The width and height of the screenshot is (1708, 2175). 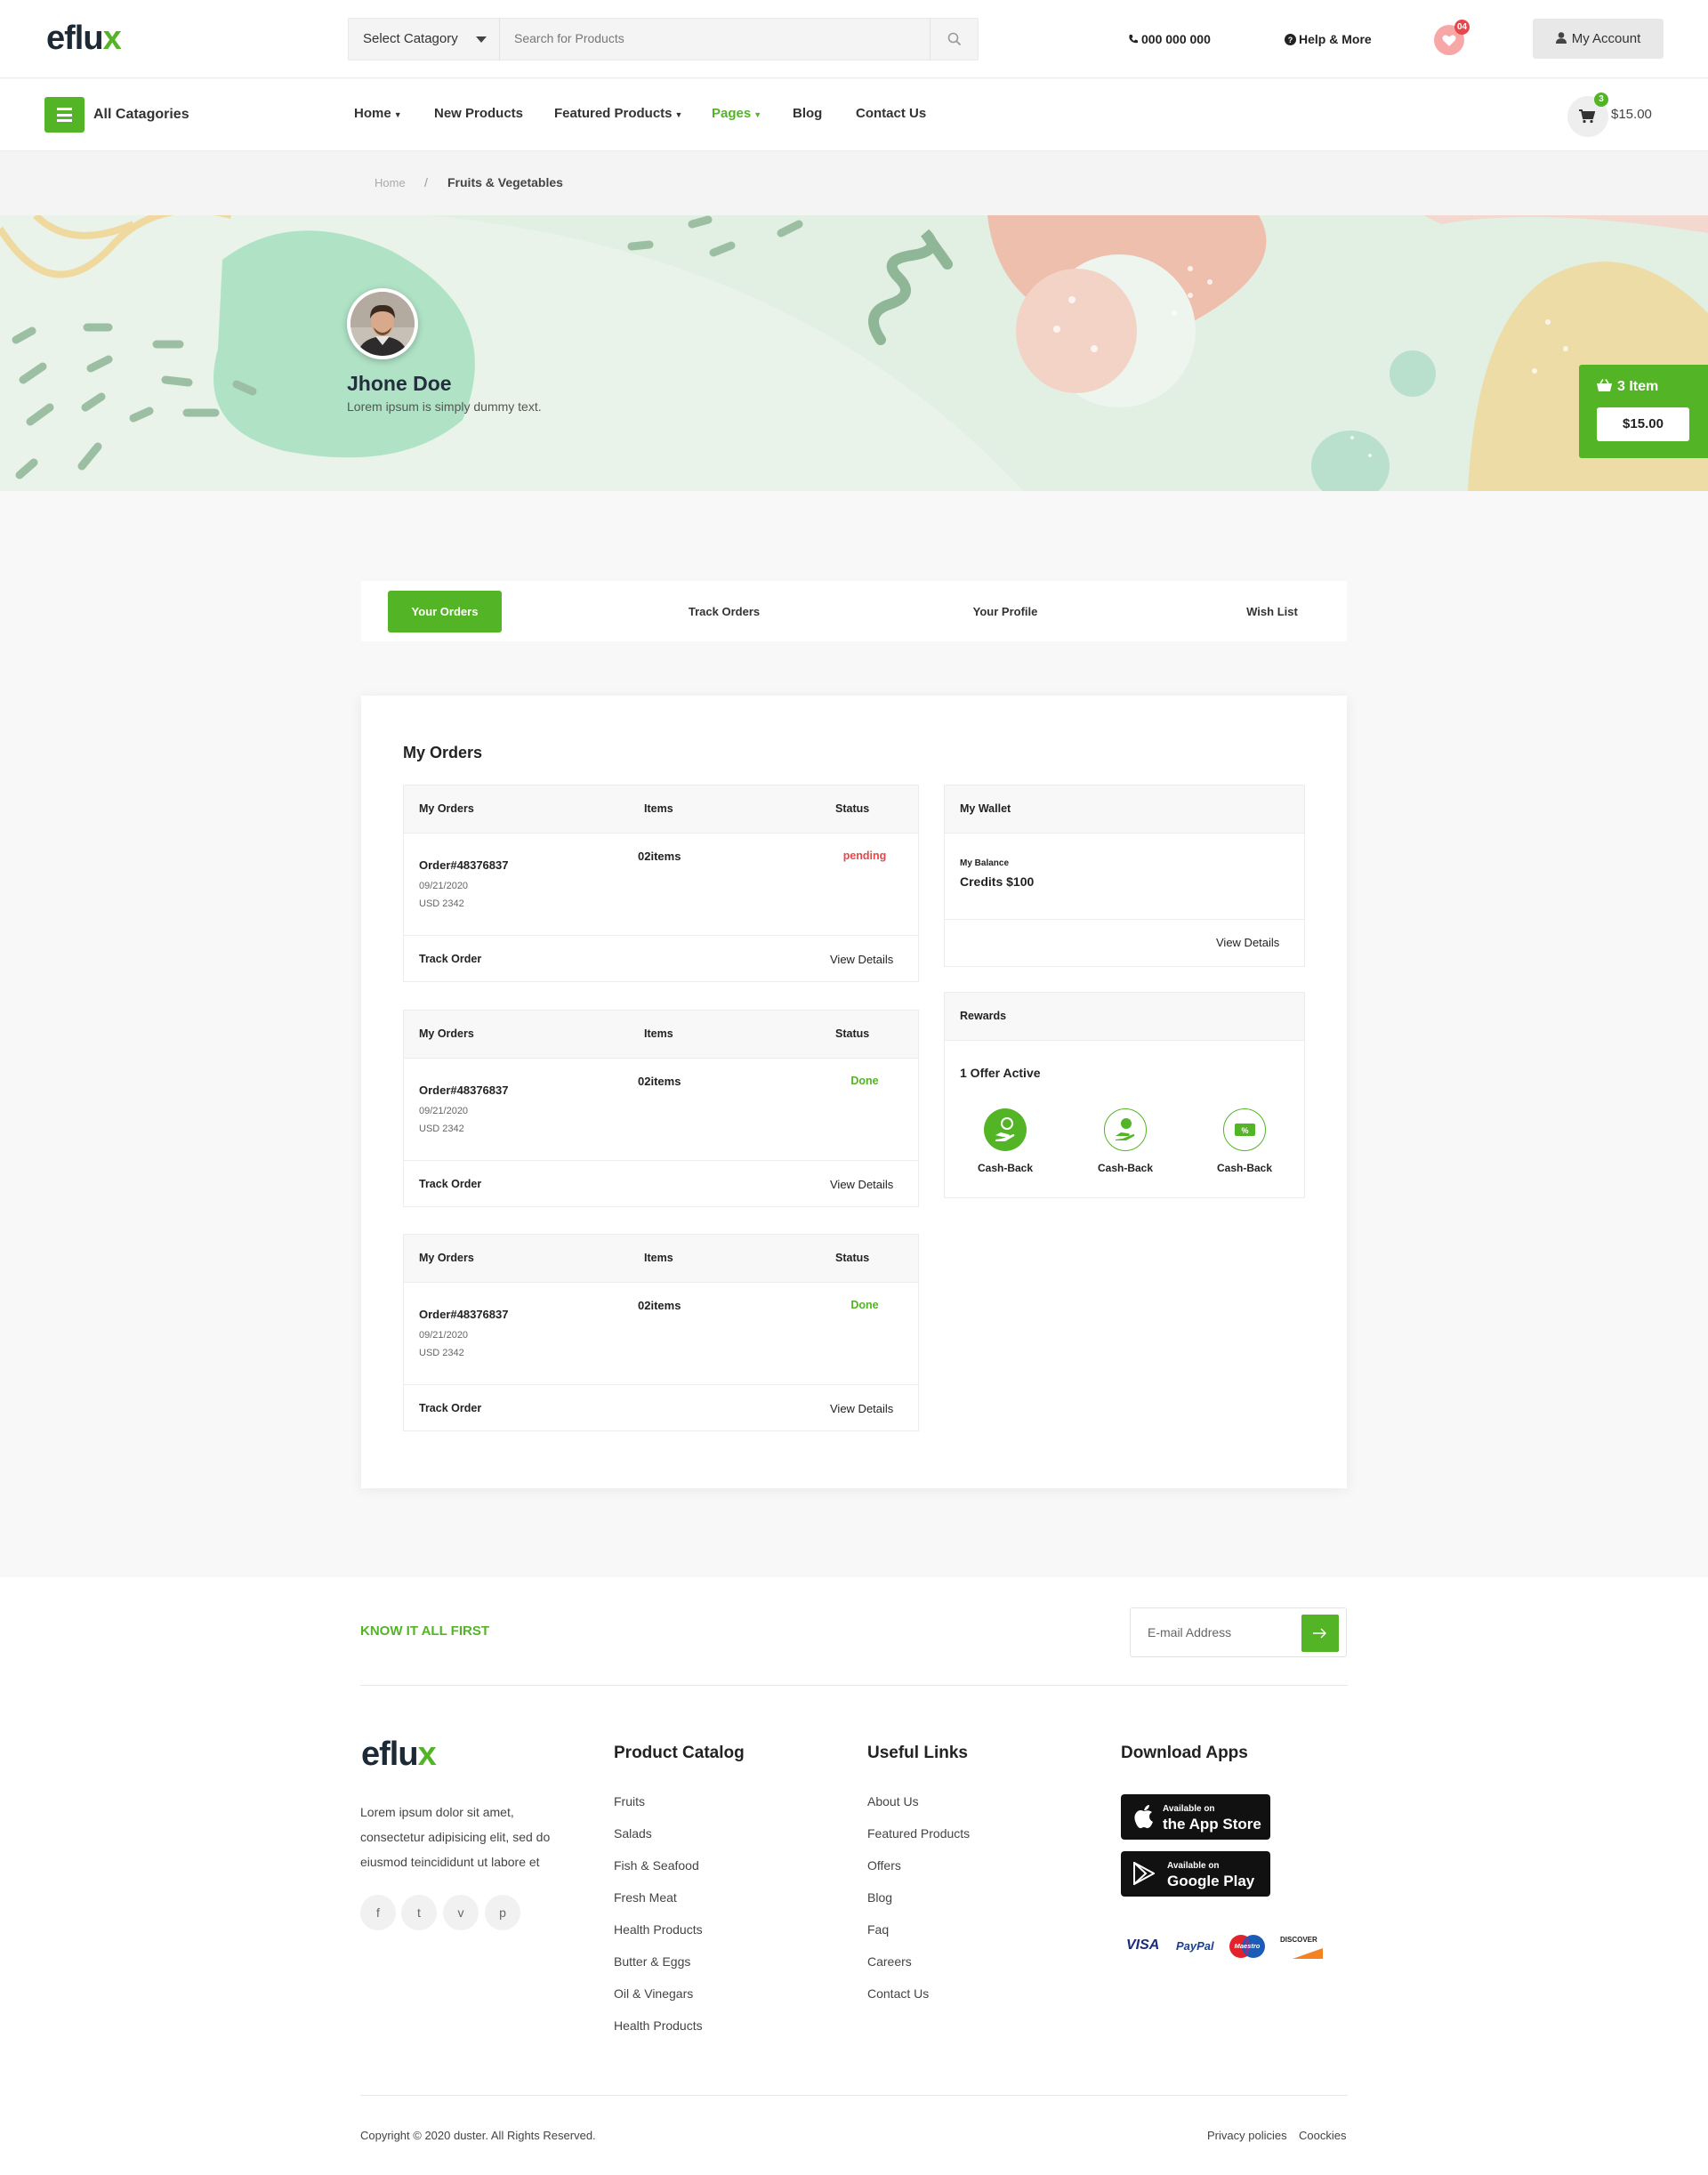 What do you see at coordinates (1143, 1817) in the screenshot?
I see `apple-icon` at bounding box center [1143, 1817].